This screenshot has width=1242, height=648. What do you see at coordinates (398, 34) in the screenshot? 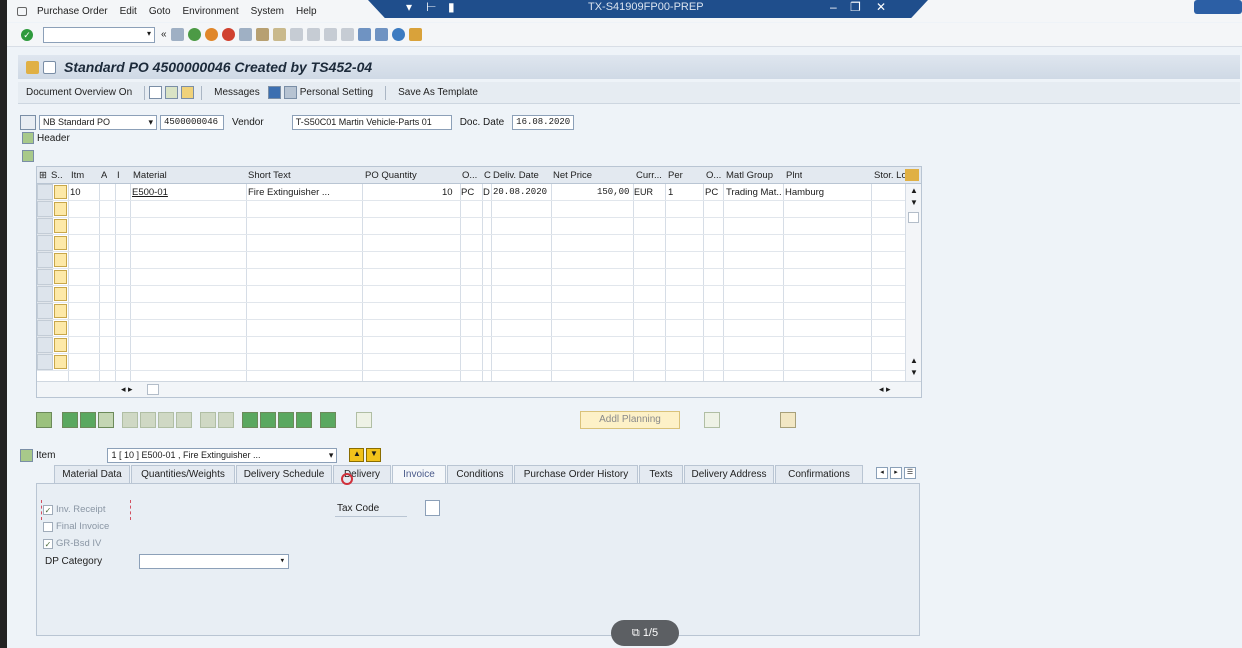
I see `help-icon` at bounding box center [398, 34].